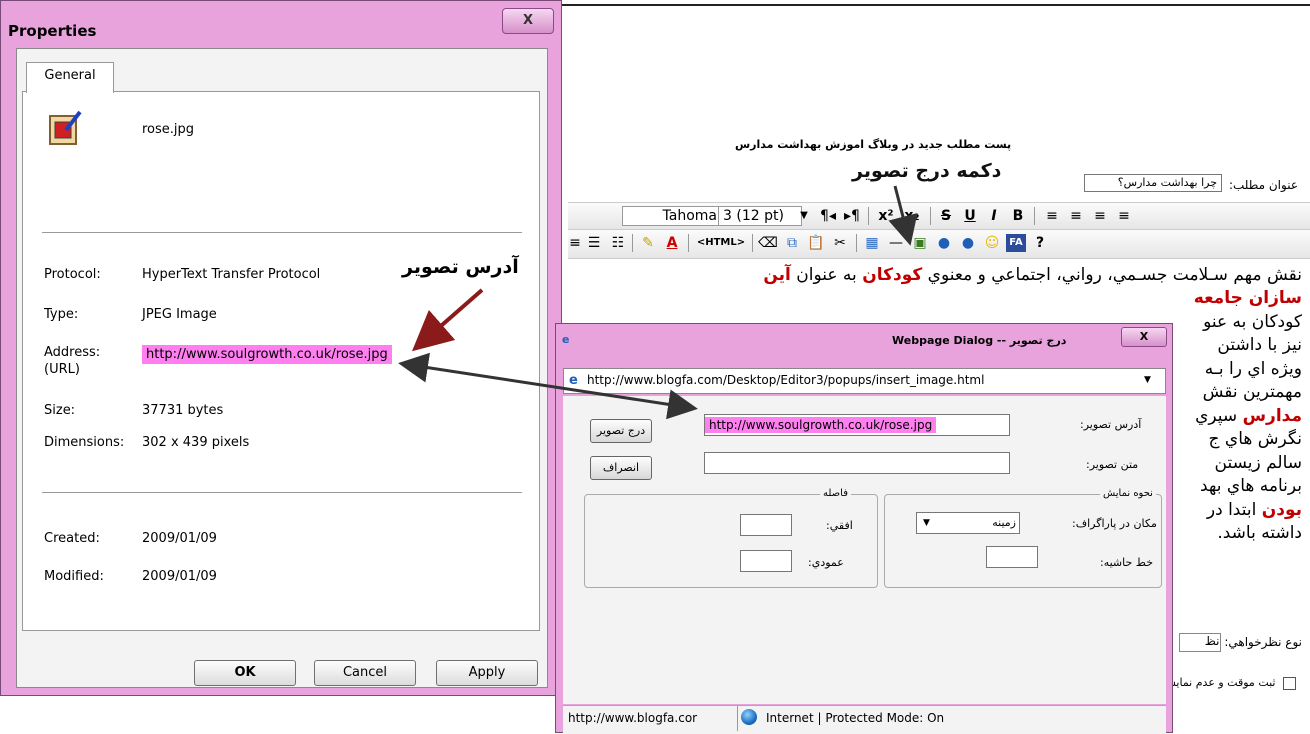  What do you see at coordinates (737, 718) in the screenshot?
I see `status-separator` at bounding box center [737, 718].